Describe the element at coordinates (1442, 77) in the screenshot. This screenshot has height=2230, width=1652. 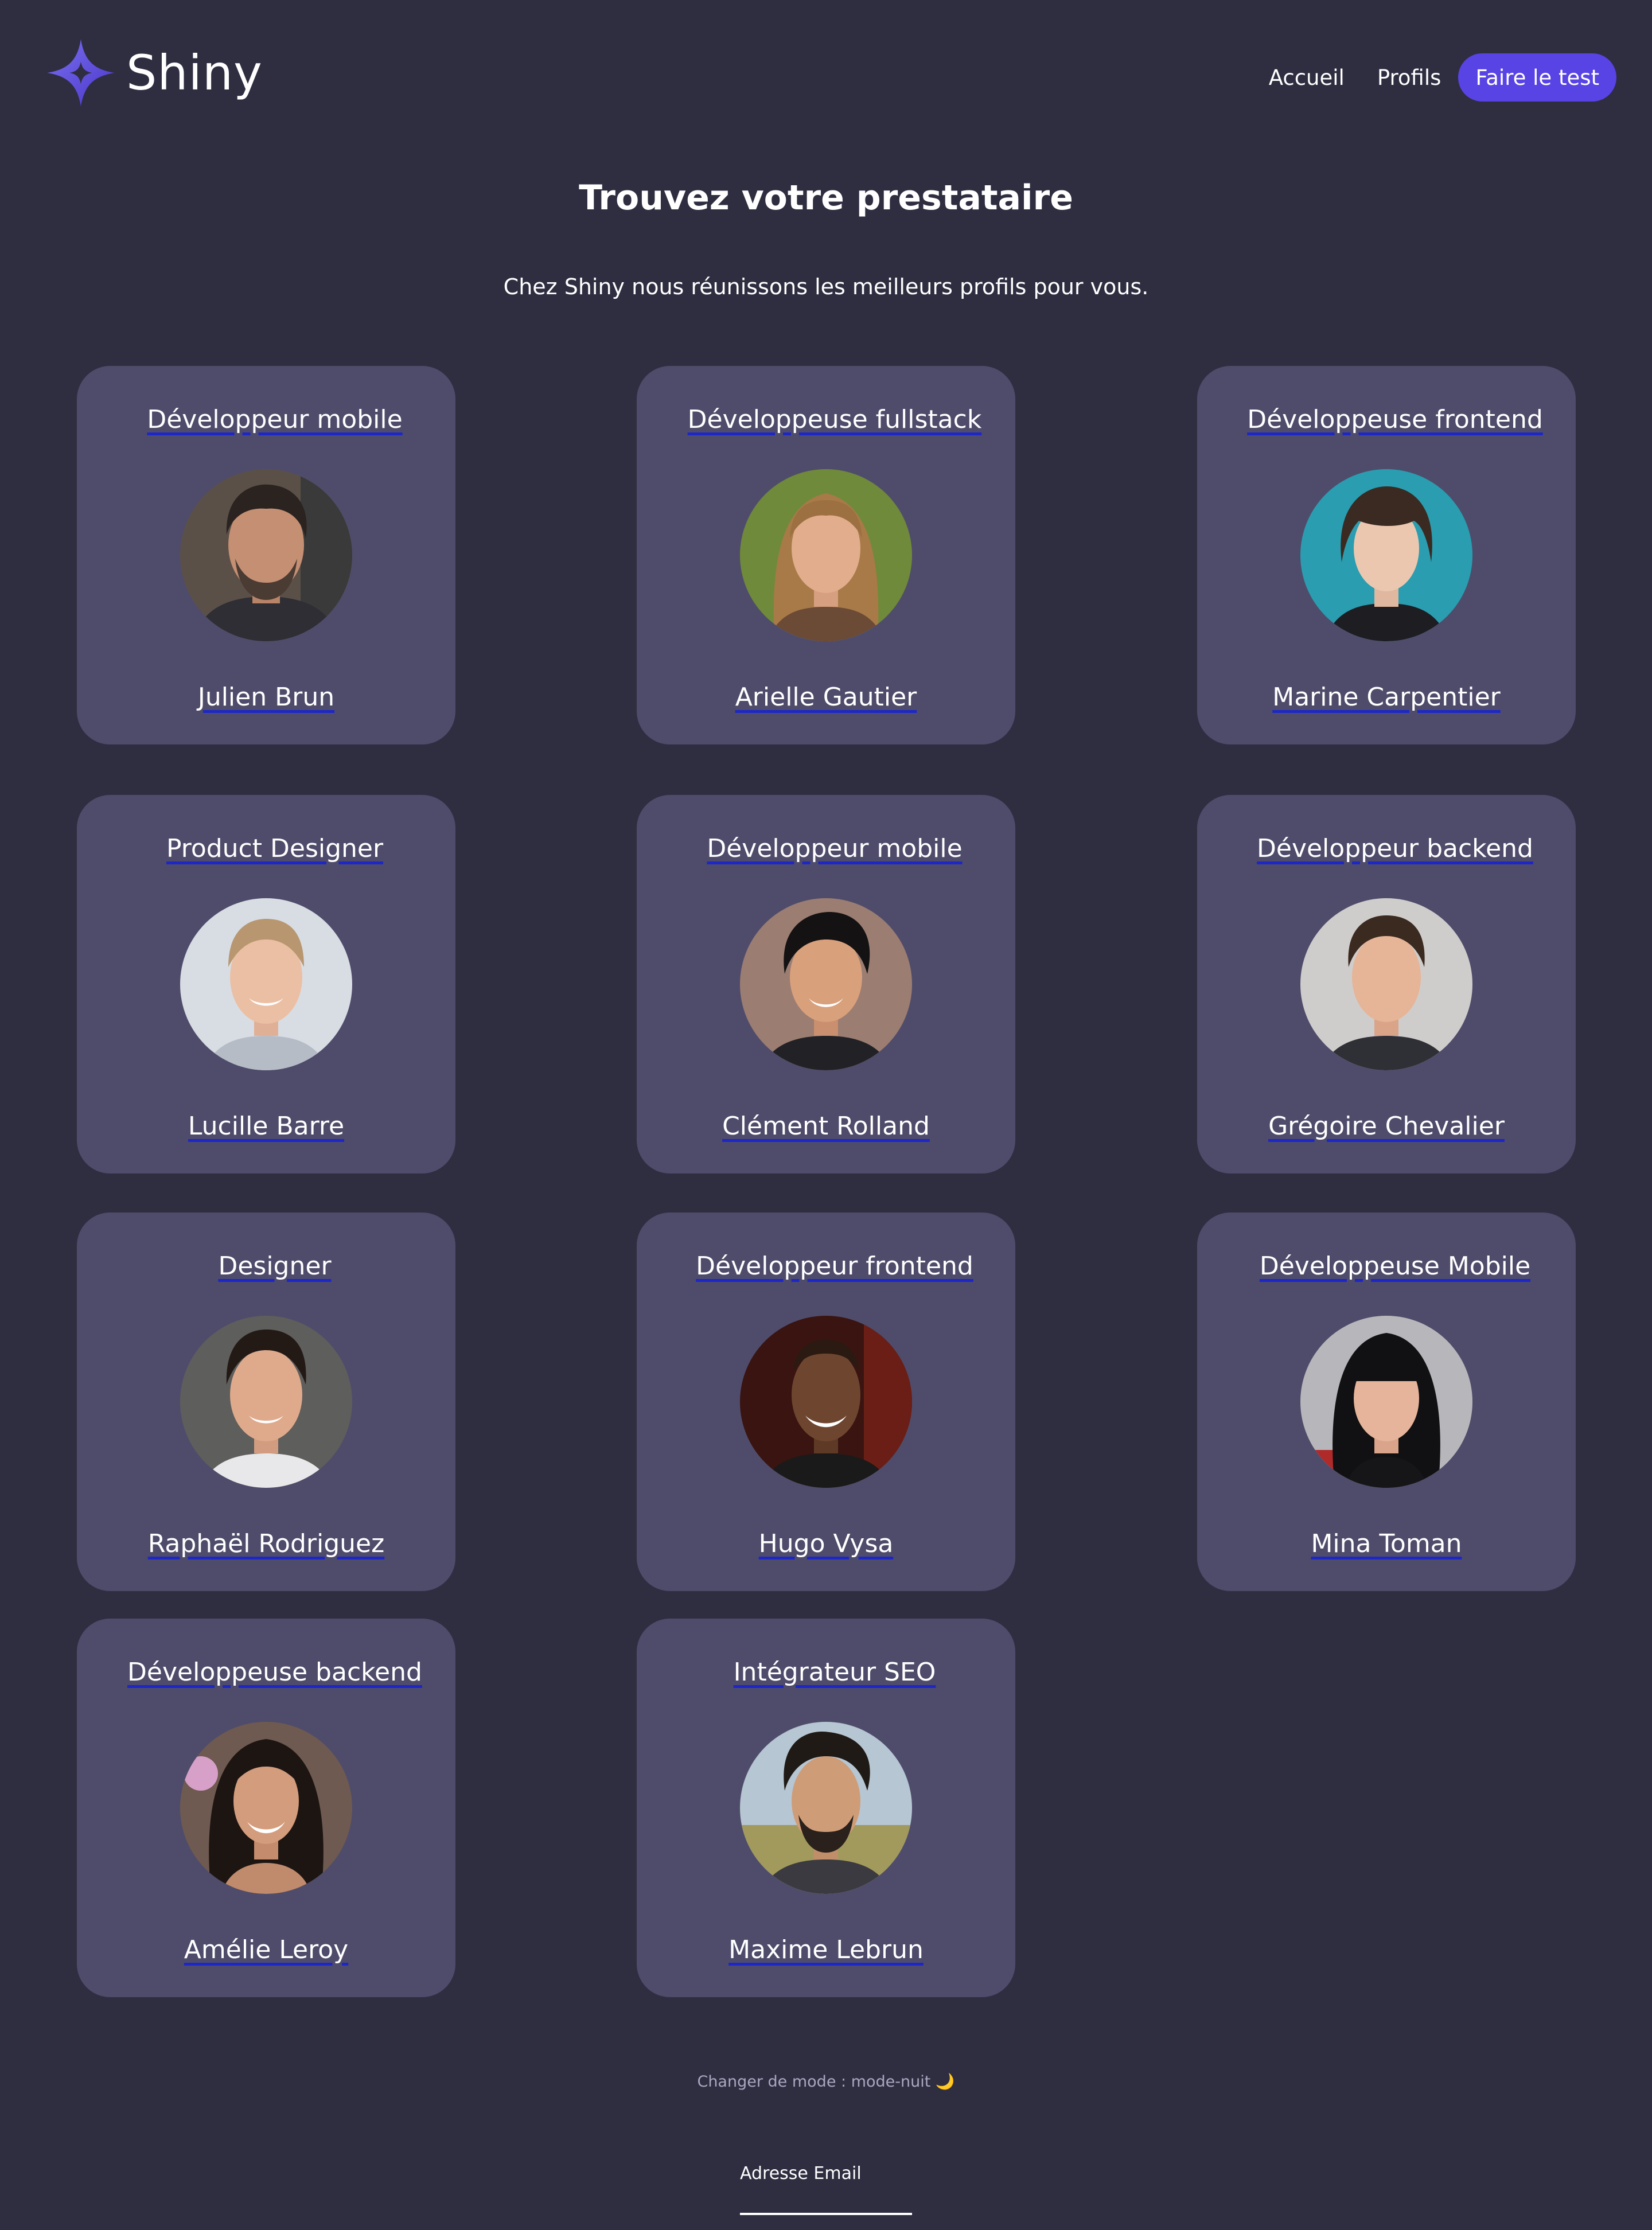
I see `main-nav: Accueil Profils Faire le test` at that location.